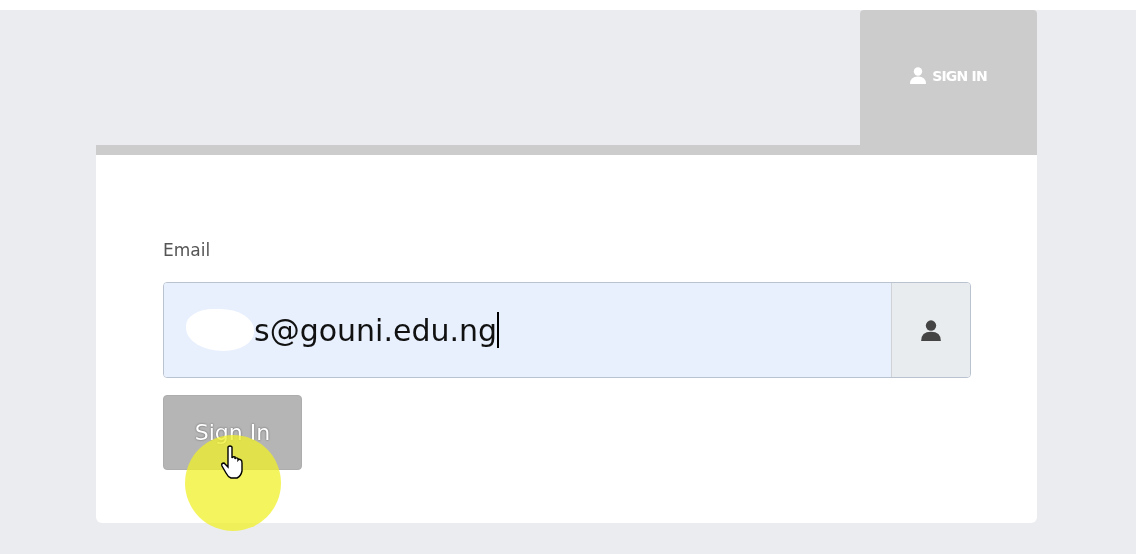  Describe the element at coordinates (567, 330) in the screenshot. I see `email-field: s@gouni.edu.ng` at that location.